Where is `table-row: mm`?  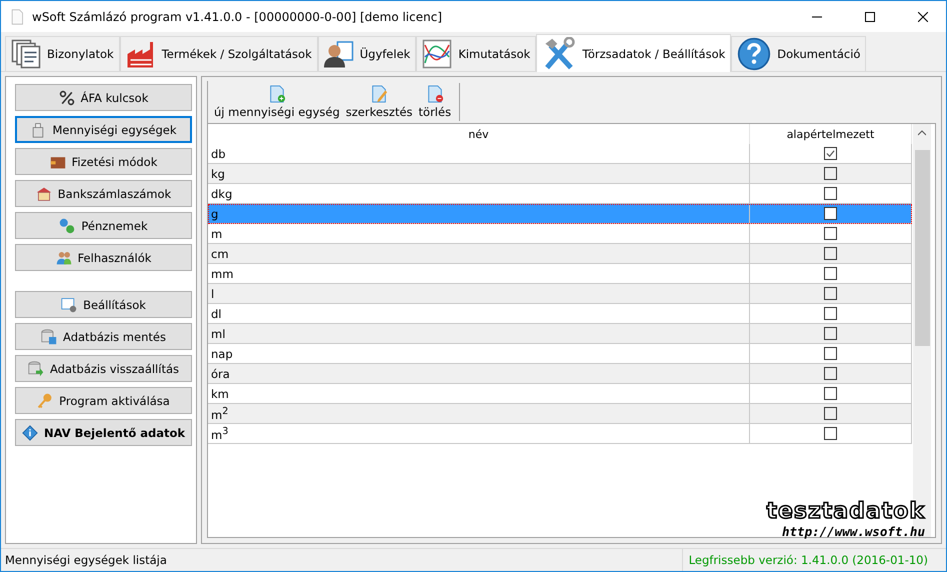
table-row: mm is located at coordinates (560, 274).